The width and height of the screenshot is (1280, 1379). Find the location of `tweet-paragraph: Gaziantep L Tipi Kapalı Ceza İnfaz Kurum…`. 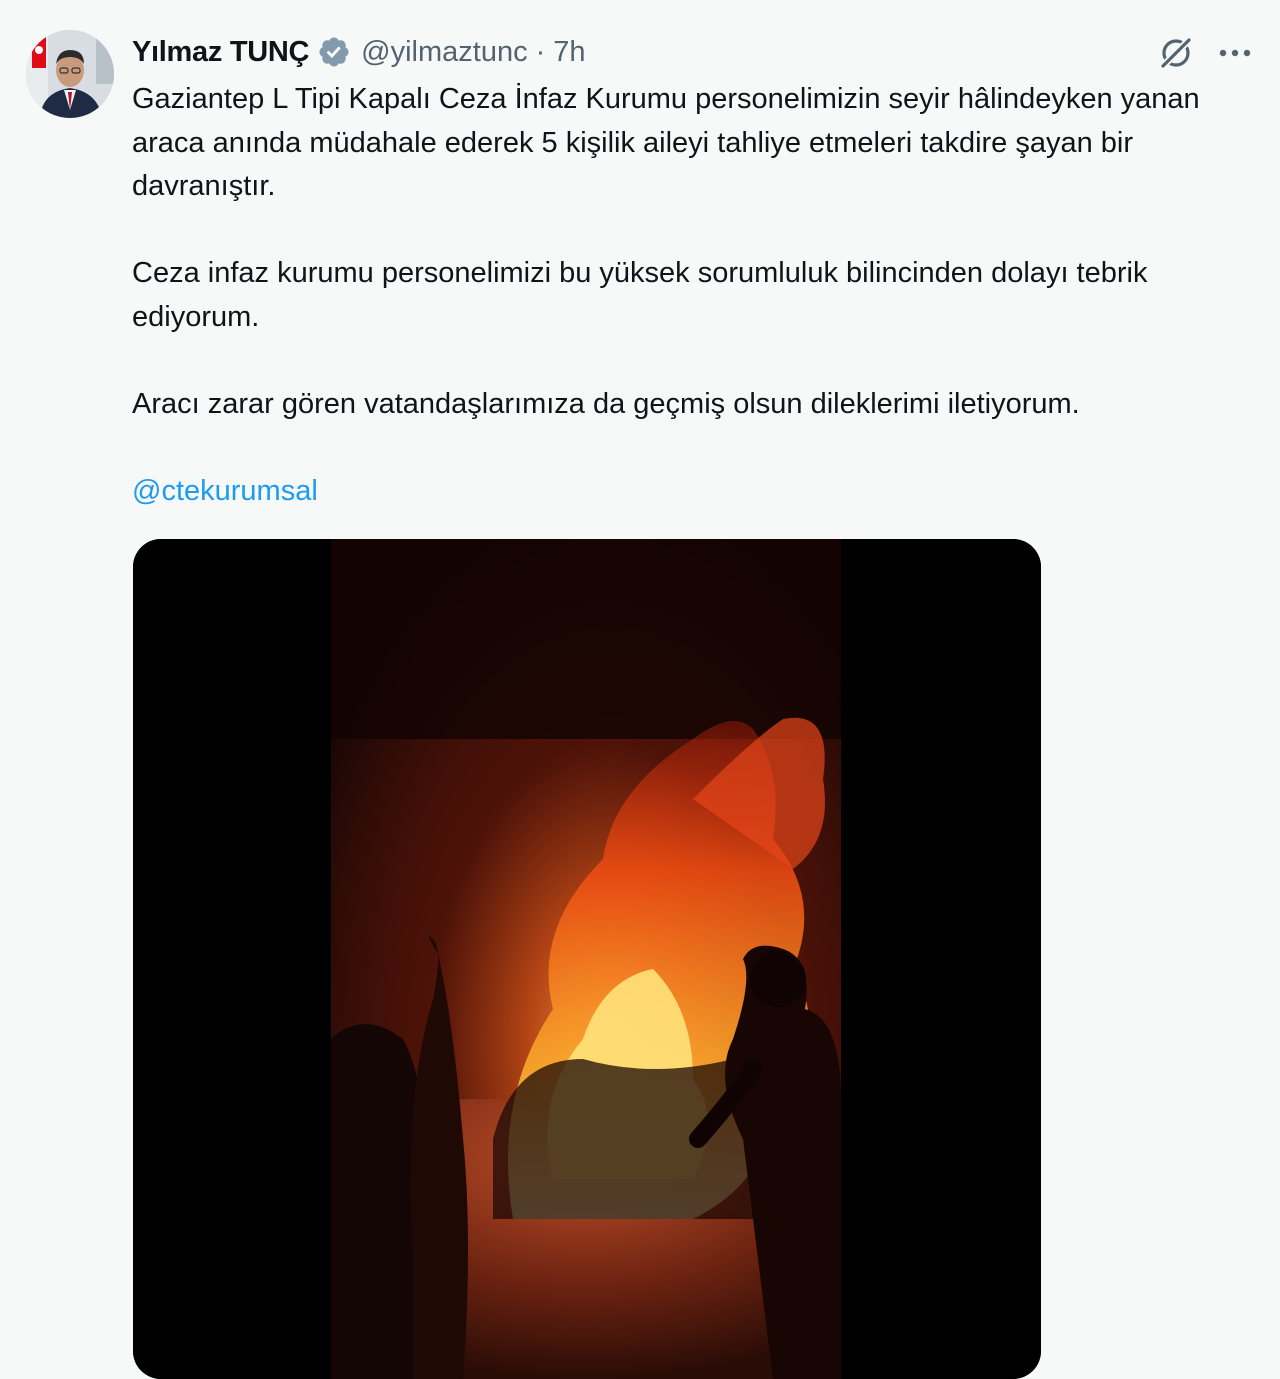

tweet-paragraph: Gaziantep L Tipi Kapalı Ceza İnfaz Kurum… is located at coordinates (666, 142).